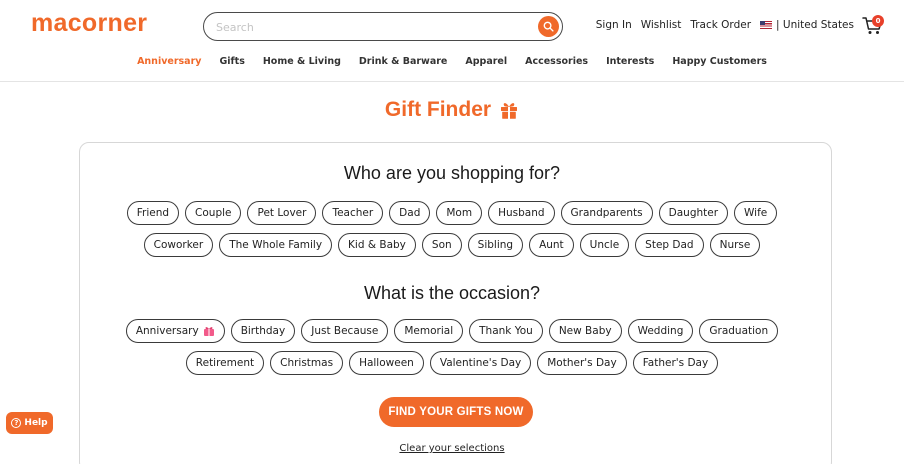  I want to click on help-label: Help, so click(36, 423).